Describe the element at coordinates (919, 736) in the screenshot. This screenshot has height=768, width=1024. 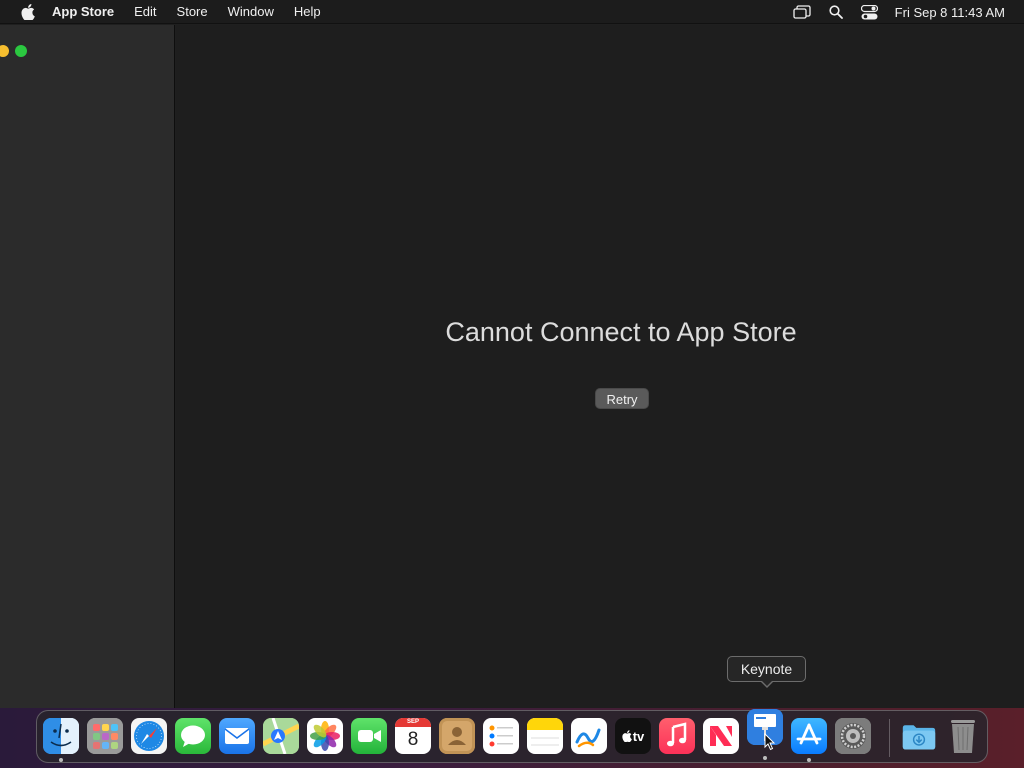
I see `downloads-folder-icon` at that location.